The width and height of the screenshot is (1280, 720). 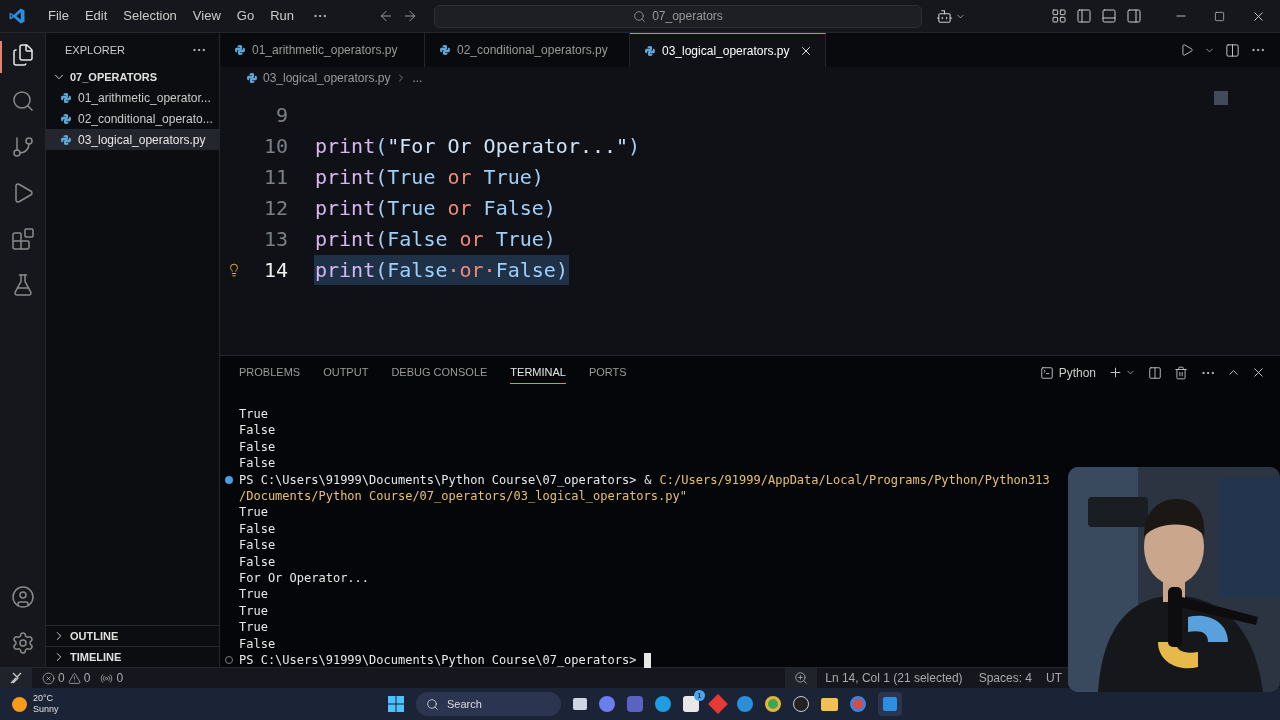 I want to click on breadcrumb-item: 03_logical_operators.py, so click(x=327, y=78).